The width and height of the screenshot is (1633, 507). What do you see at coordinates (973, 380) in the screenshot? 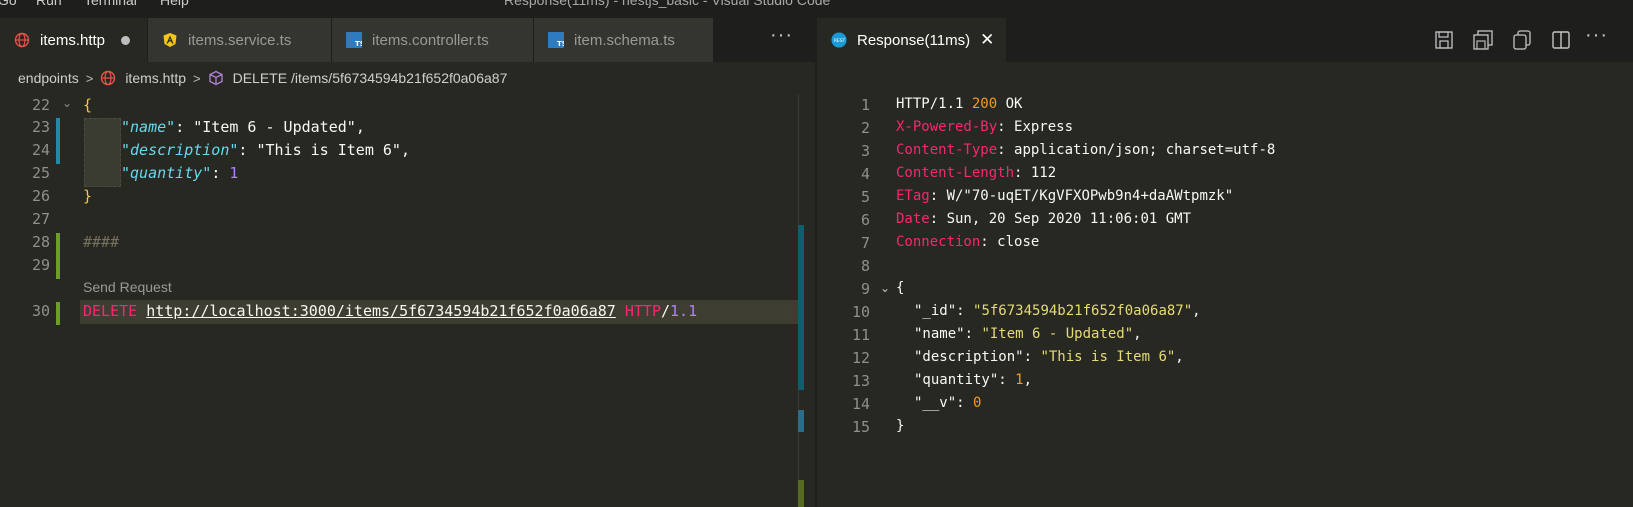
I see `json-property: "quantity": 1,` at bounding box center [973, 380].